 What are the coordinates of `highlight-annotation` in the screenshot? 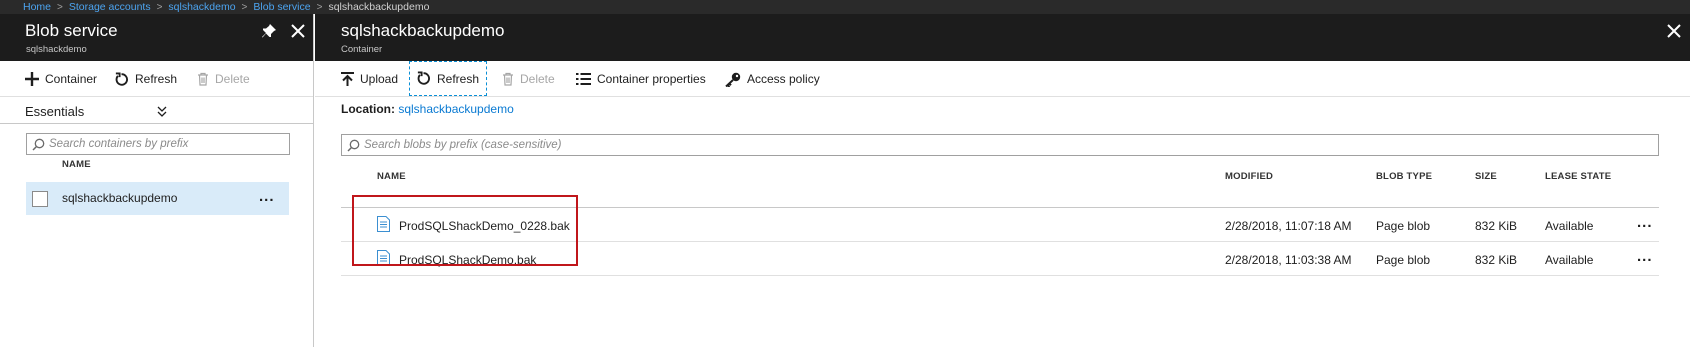 It's located at (465, 230).